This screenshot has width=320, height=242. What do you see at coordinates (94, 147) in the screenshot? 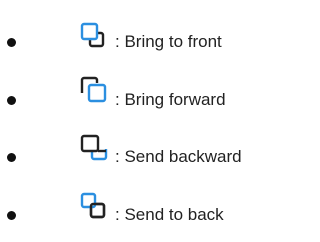
I see `send-backward-icon` at bounding box center [94, 147].